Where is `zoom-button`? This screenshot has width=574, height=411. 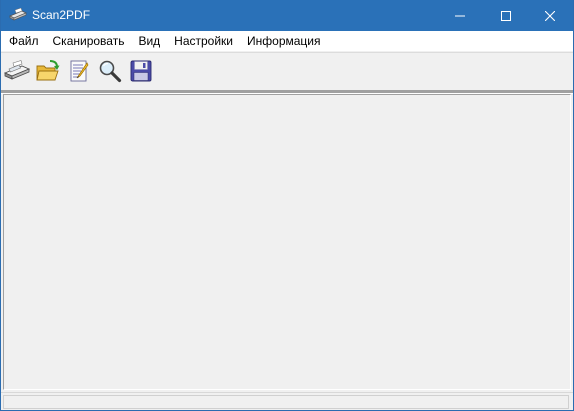 zoom-button is located at coordinates (110, 71).